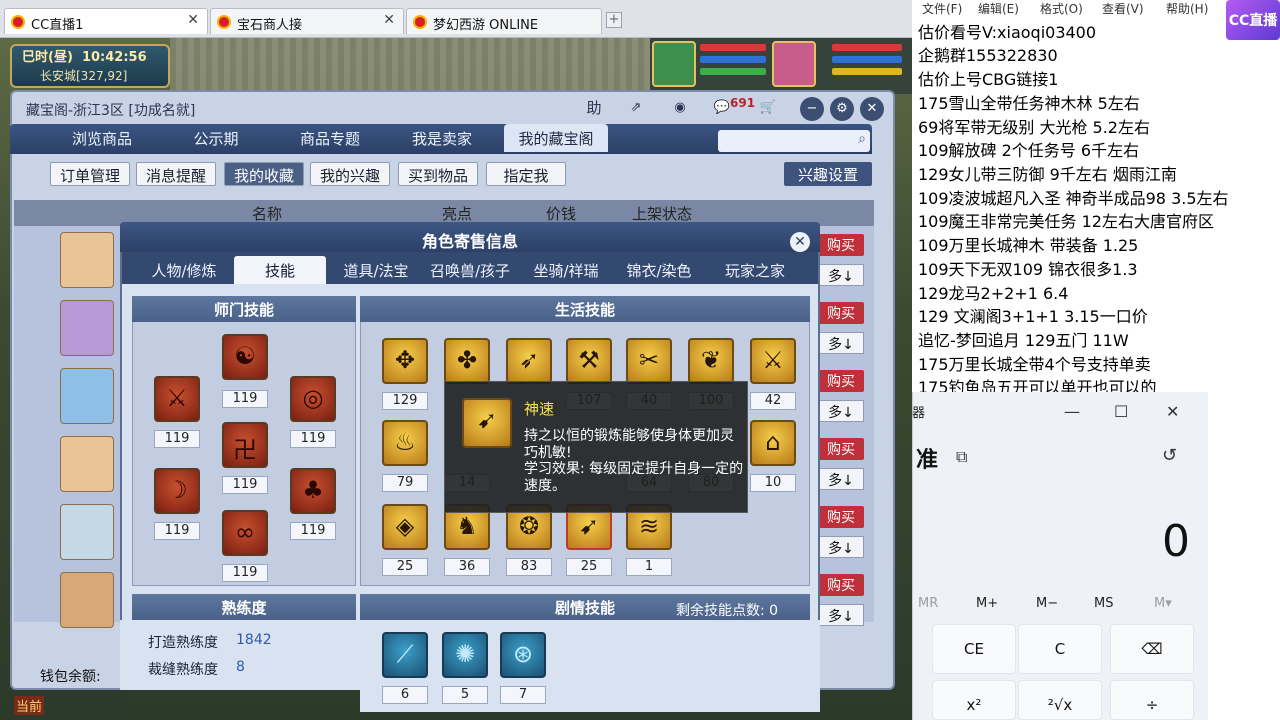 Image resolution: width=1280 pixels, height=720 pixels. I want to click on life-skill-icon: ⌂, so click(773, 443).